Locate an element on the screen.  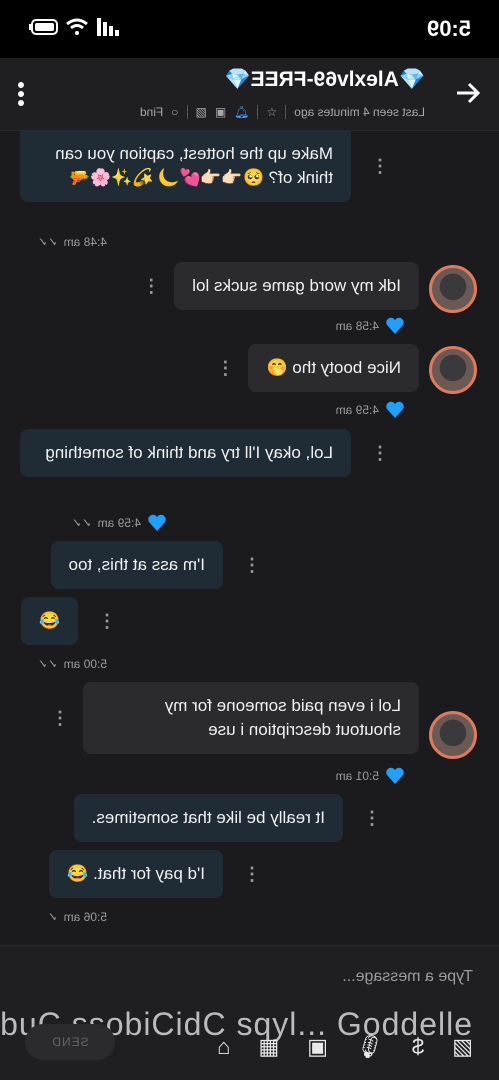
message-row: ⋮ 😂 is located at coordinates (68, 621).